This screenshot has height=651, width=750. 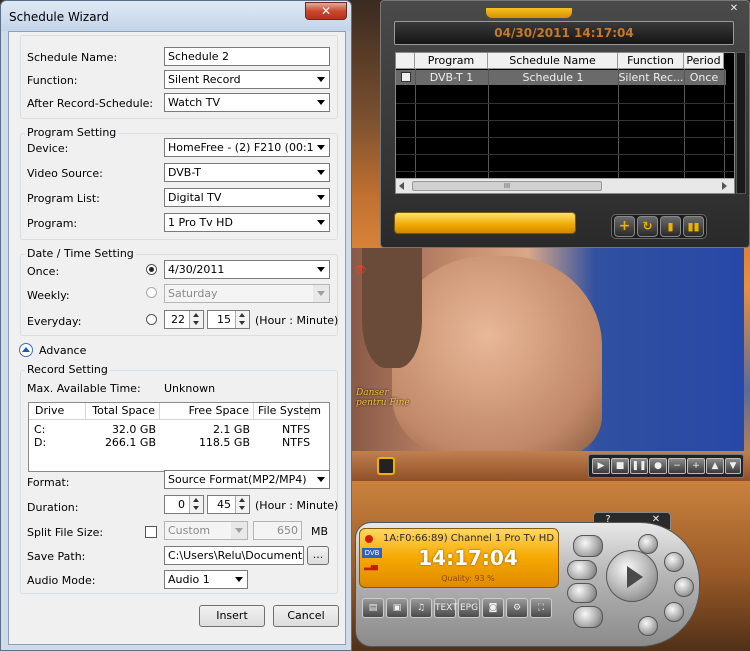 I want to click on format-select: Source Format(MP2/MP4), so click(x=247, y=479).